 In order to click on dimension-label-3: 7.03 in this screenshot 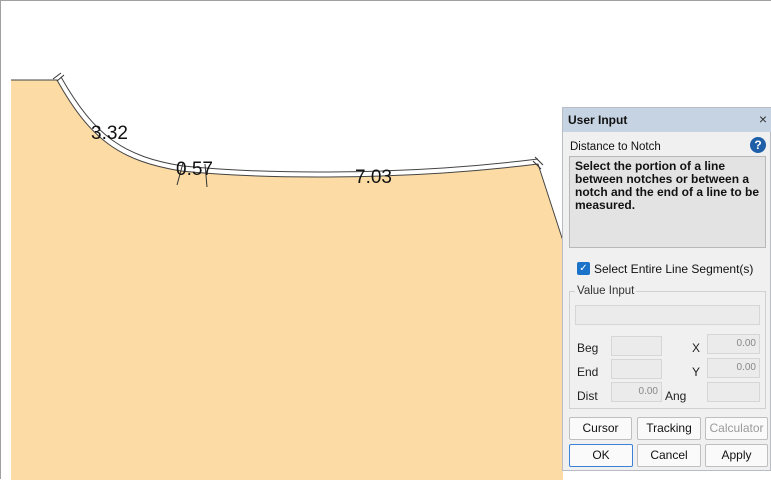, I will do `click(373, 177)`.